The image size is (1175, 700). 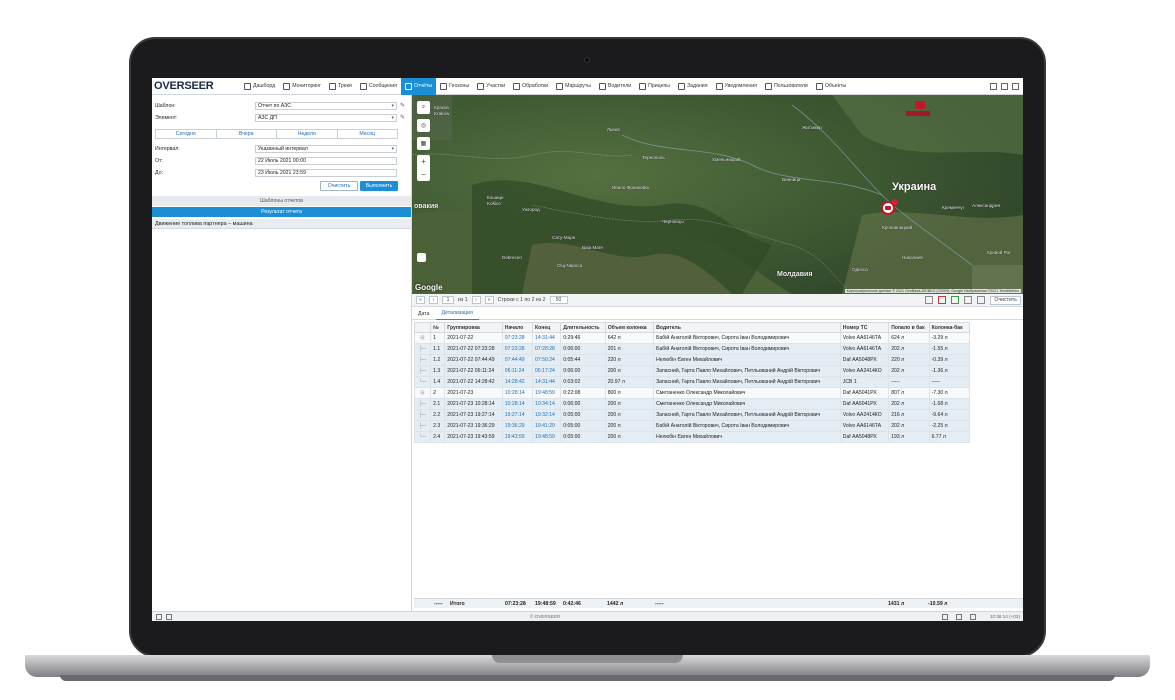 What do you see at coordinates (326, 117) in the screenshot?
I see `element-select: АЗС ДП ▾` at bounding box center [326, 117].